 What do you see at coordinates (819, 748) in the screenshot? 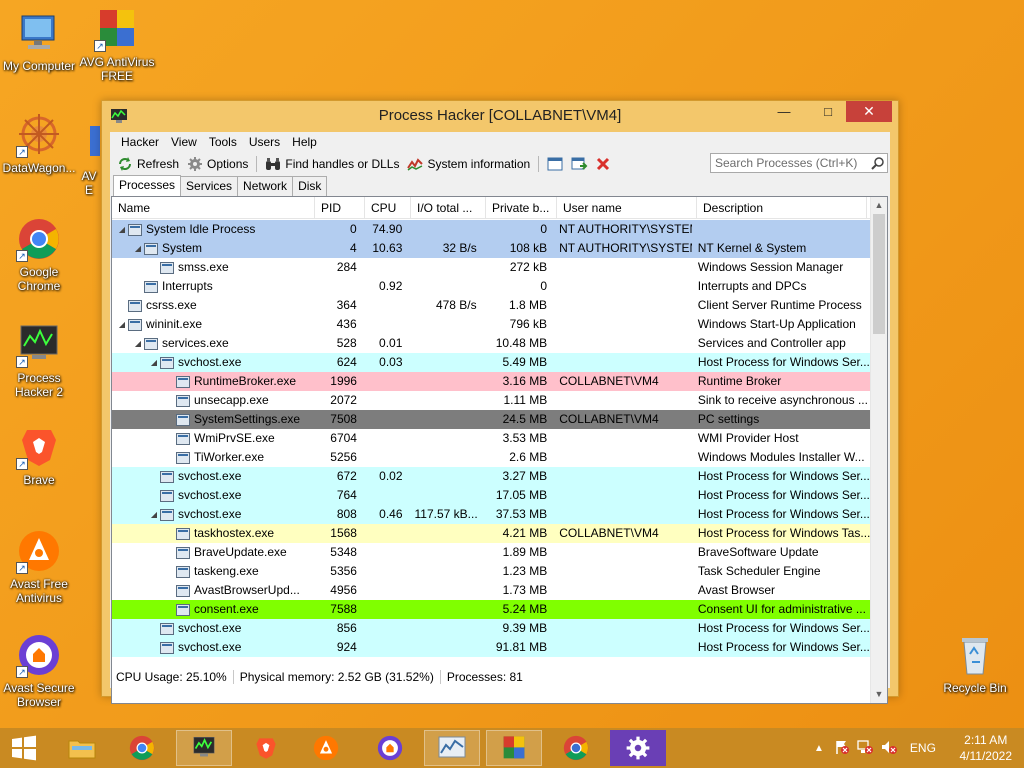
I see `show-hidden-icons-icon: ▲` at bounding box center [819, 748].